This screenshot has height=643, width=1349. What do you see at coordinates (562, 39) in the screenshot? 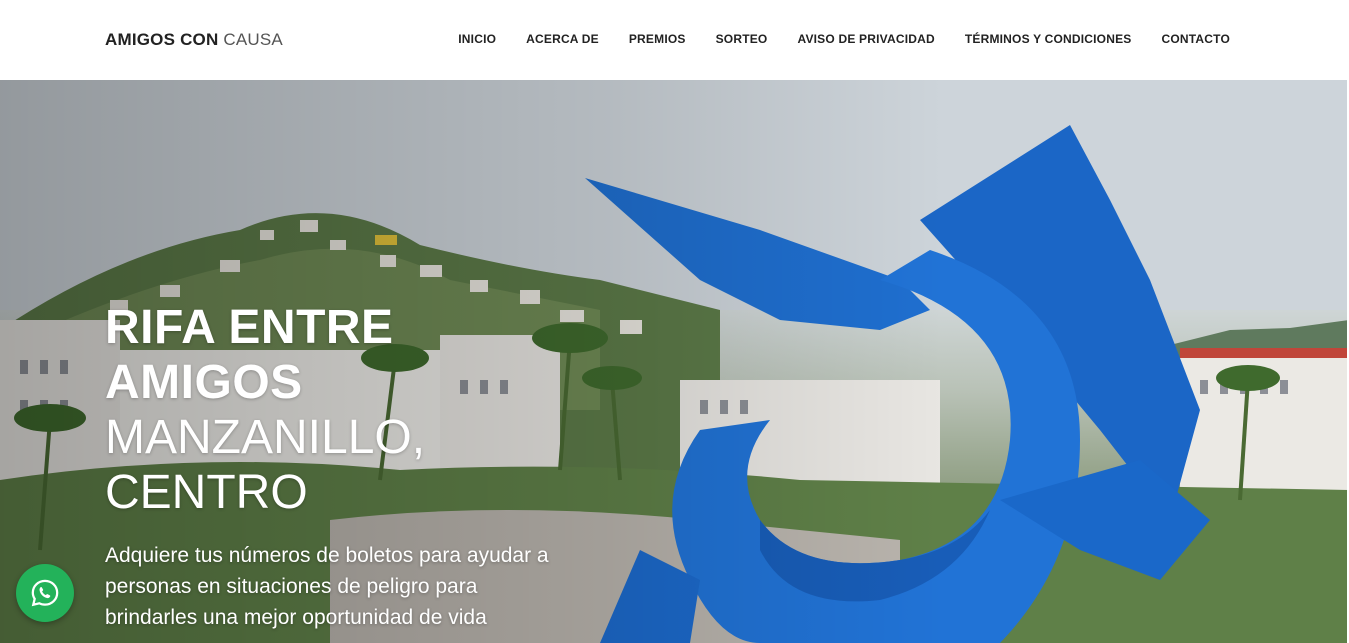
I see `nav-acerca-de: ACERCA DE` at bounding box center [562, 39].